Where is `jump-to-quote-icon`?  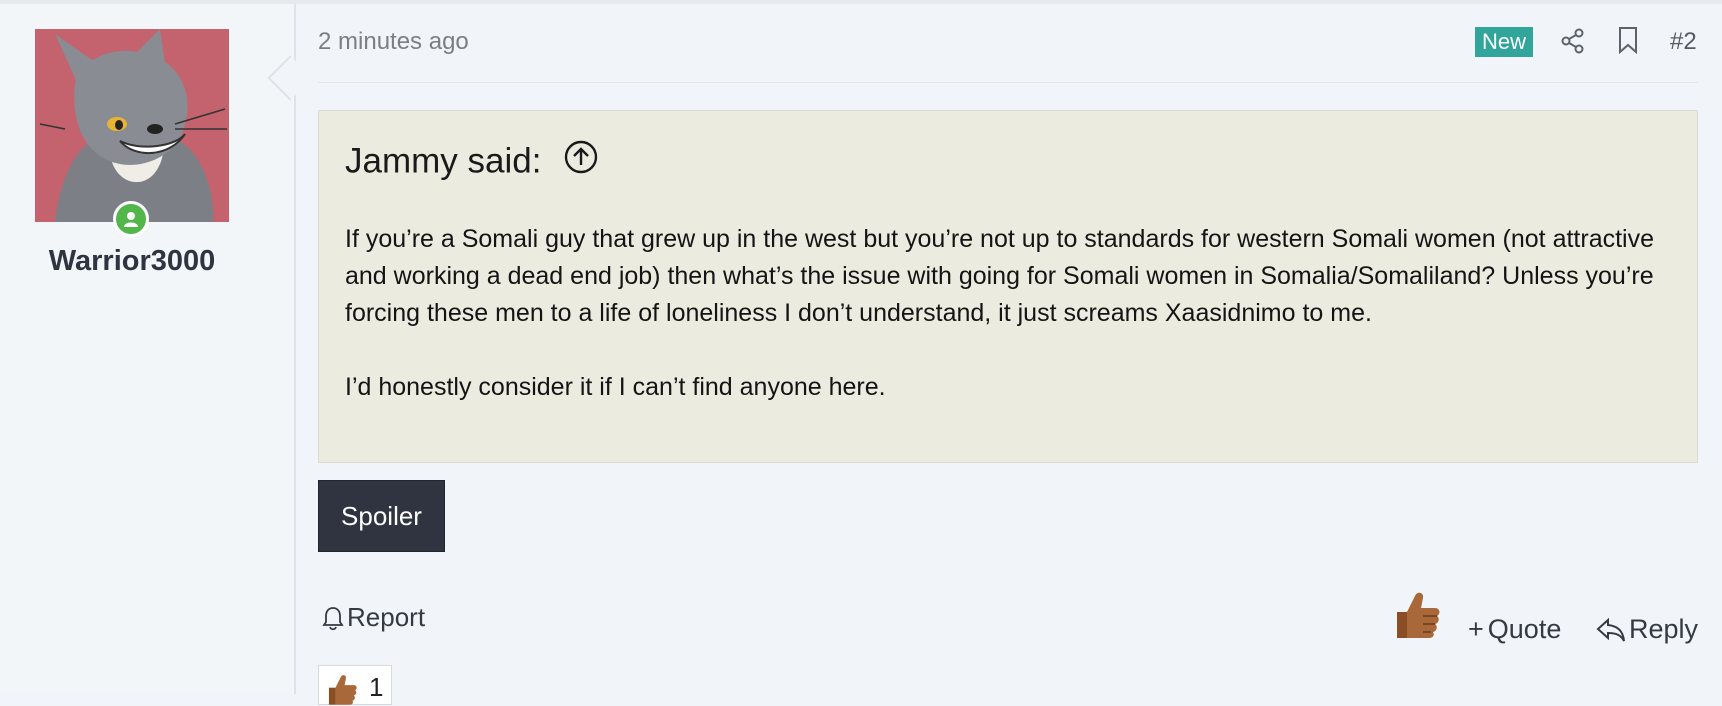
jump-to-quote-icon is located at coordinates (581, 161).